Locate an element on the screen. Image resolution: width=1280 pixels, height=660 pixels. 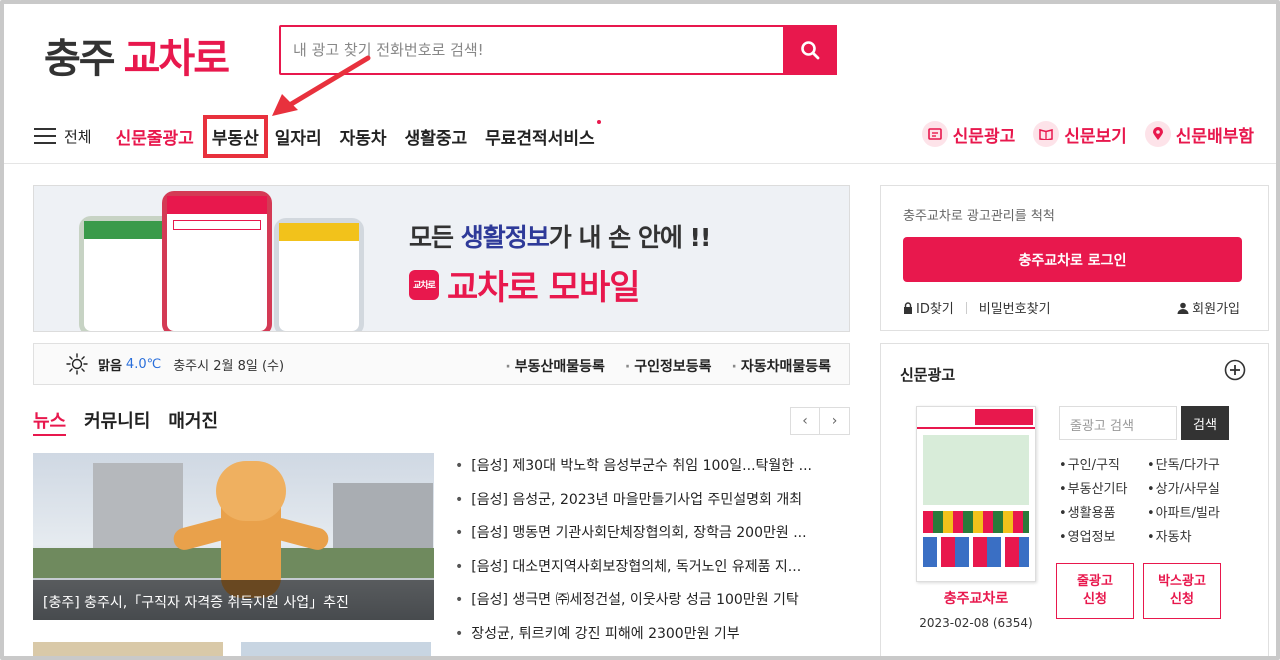
category-link: 자동차 is located at coordinates (1193, 535).